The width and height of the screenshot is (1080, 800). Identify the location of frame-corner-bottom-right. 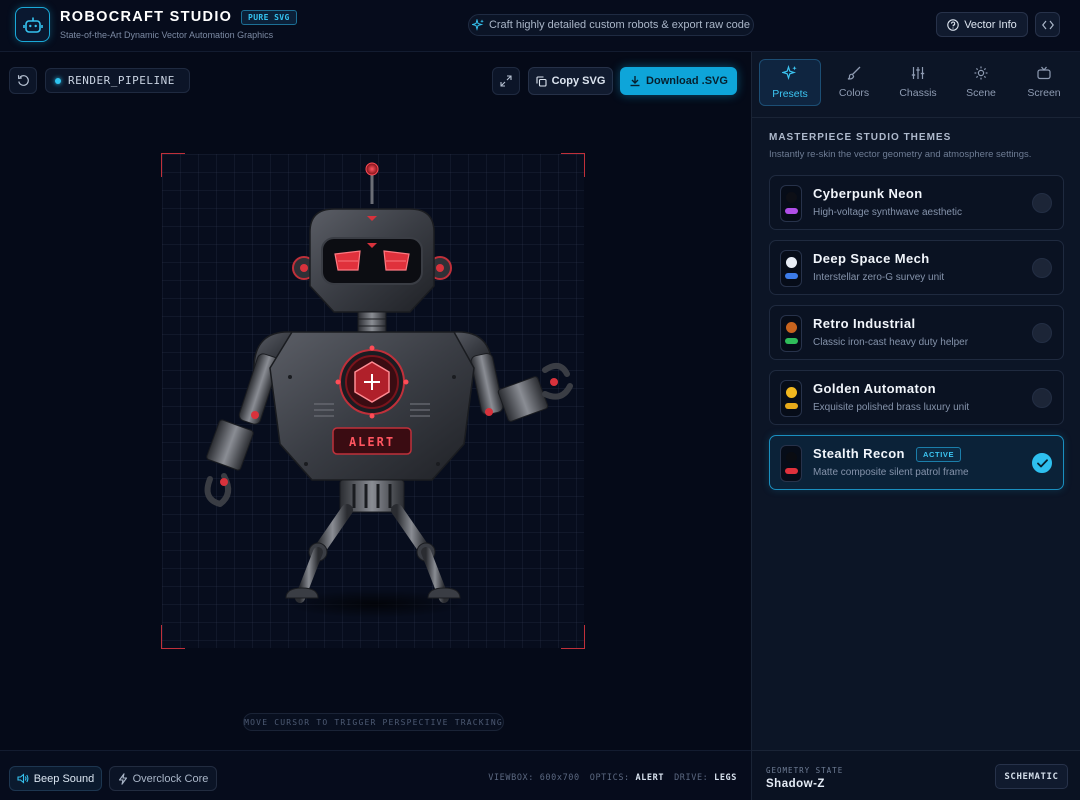
(573, 637).